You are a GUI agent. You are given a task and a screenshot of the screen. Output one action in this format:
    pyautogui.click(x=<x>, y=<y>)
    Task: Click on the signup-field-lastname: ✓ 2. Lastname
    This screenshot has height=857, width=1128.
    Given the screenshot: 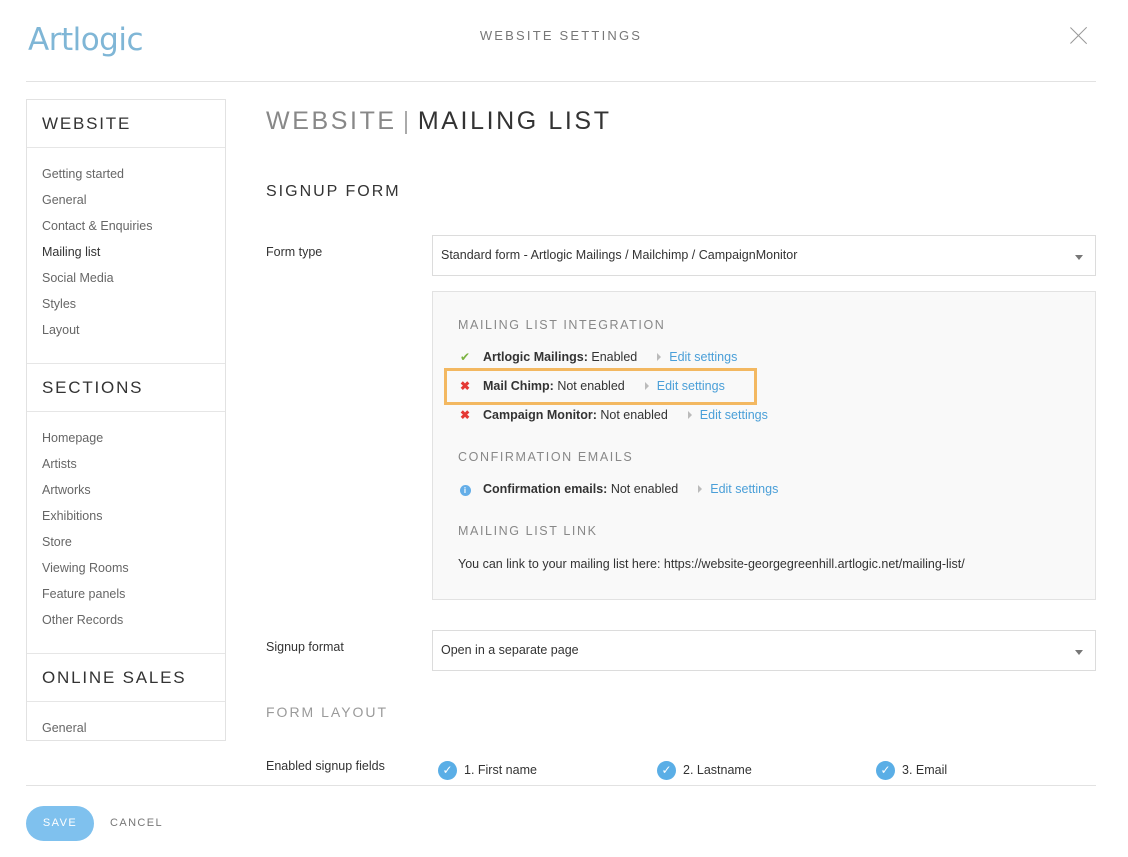 What is the action you would take?
    pyautogui.click(x=704, y=770)
    